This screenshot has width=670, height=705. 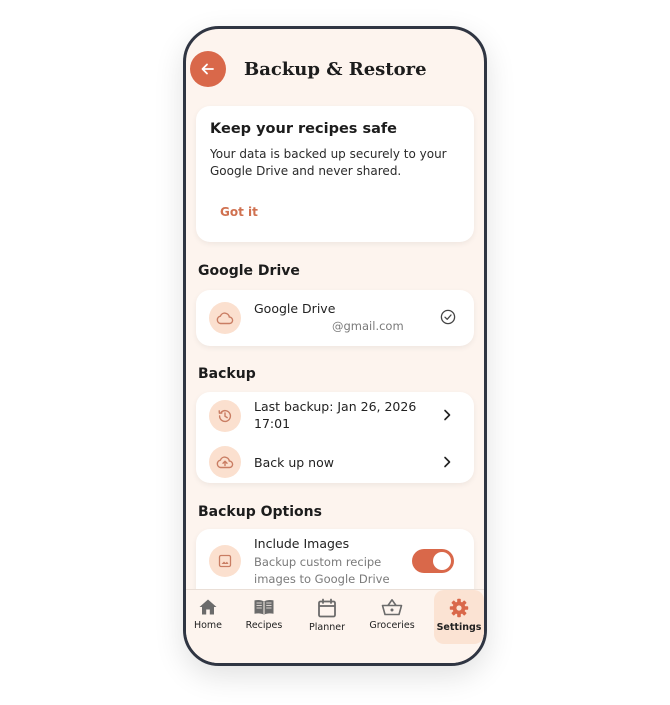 I want to click on last-backup-label: Last backup: Jan 26, 2026 17:01, so click(x=335, y=415).